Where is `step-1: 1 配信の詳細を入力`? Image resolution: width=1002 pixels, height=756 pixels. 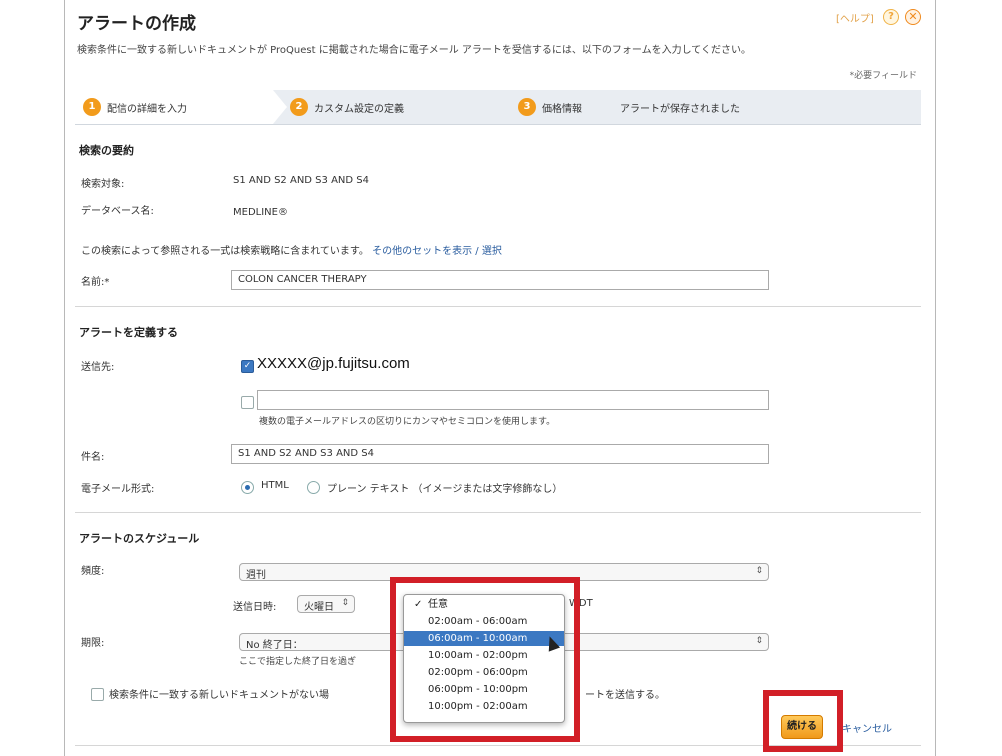
step-1: 1 配信の詳細を入力 is located at coordinates (174, 107).